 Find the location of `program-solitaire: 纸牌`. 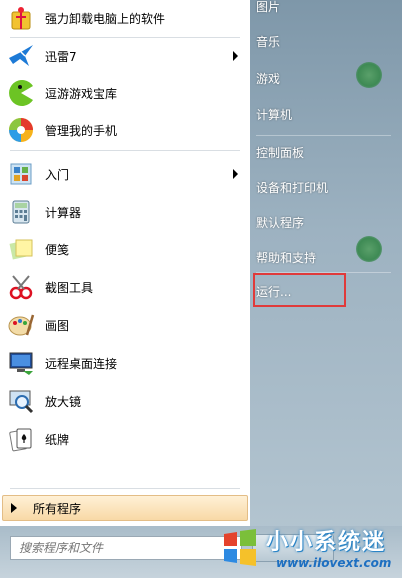

program-solitaire: 纸牌 is located at coordinates (125, 439).